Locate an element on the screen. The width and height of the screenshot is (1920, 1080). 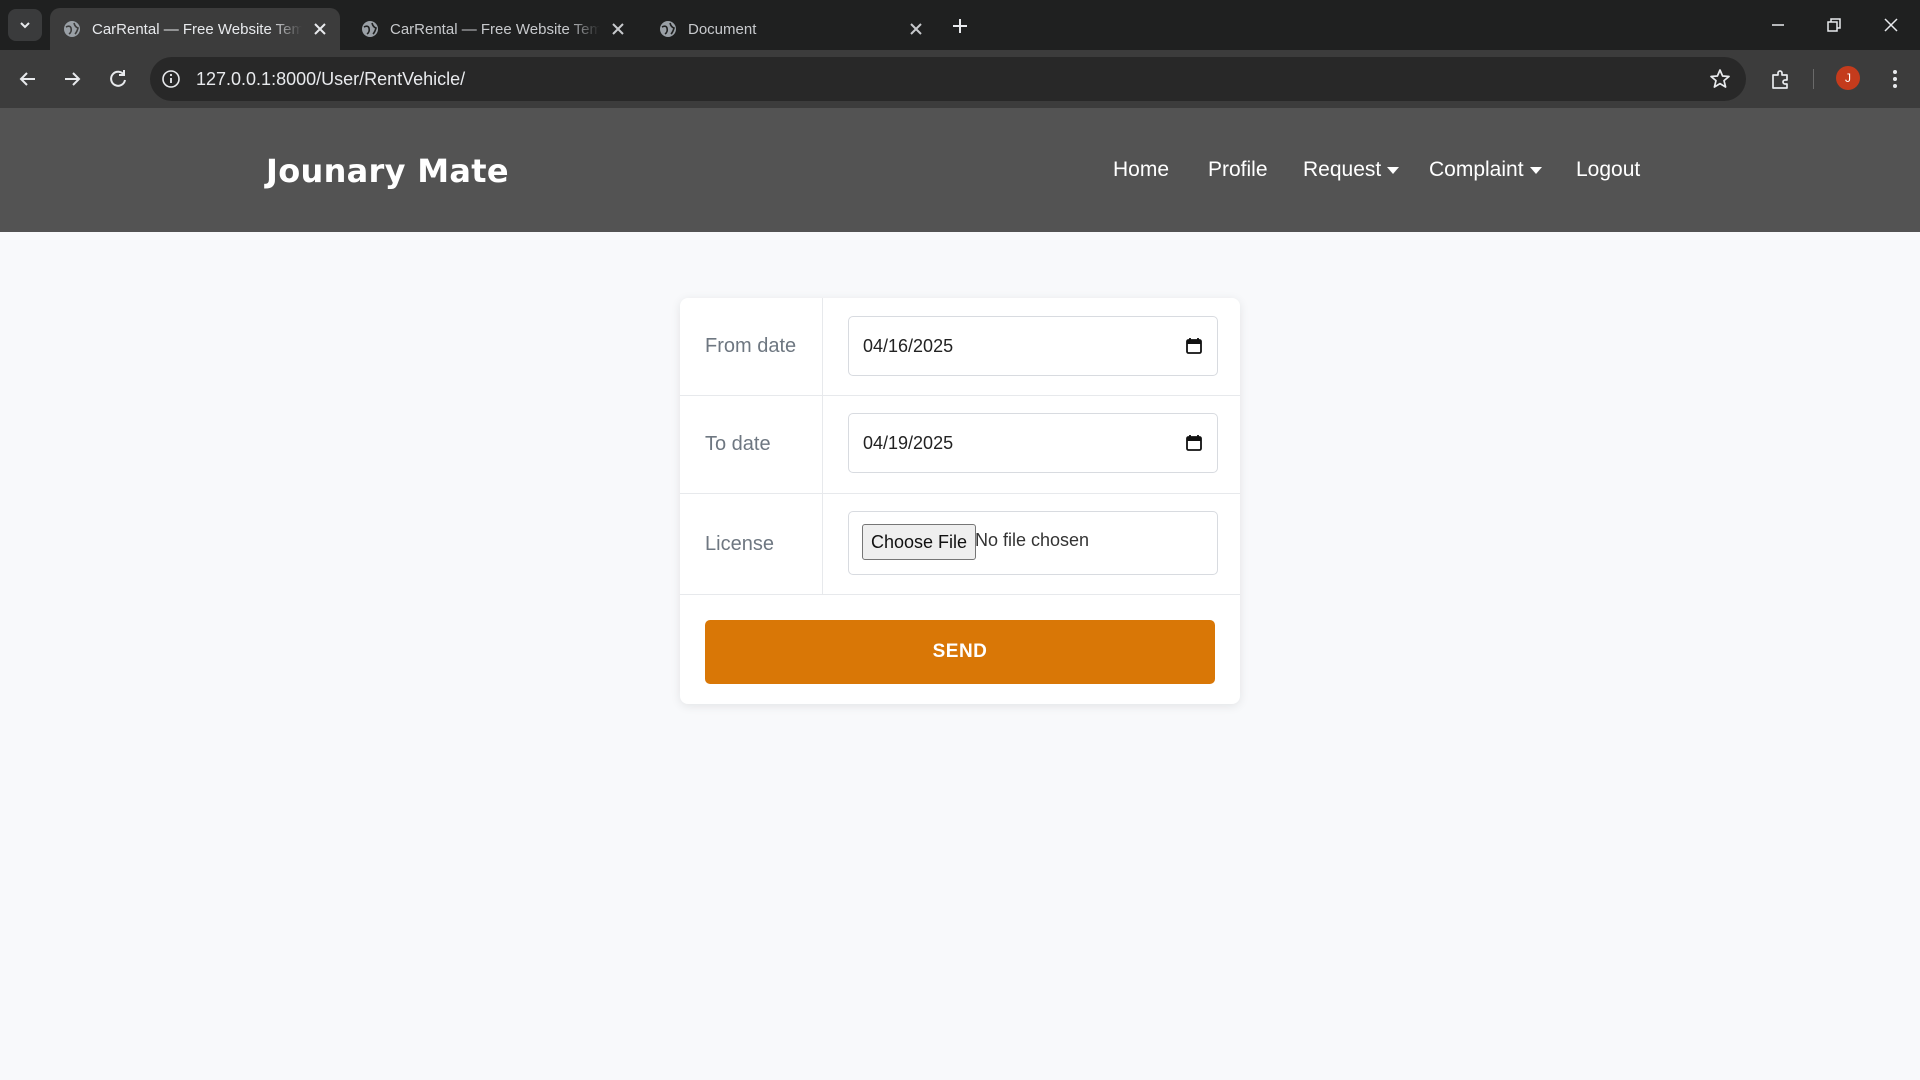
nav-request-dropdown: Request is located at coordinates (1351, 170).